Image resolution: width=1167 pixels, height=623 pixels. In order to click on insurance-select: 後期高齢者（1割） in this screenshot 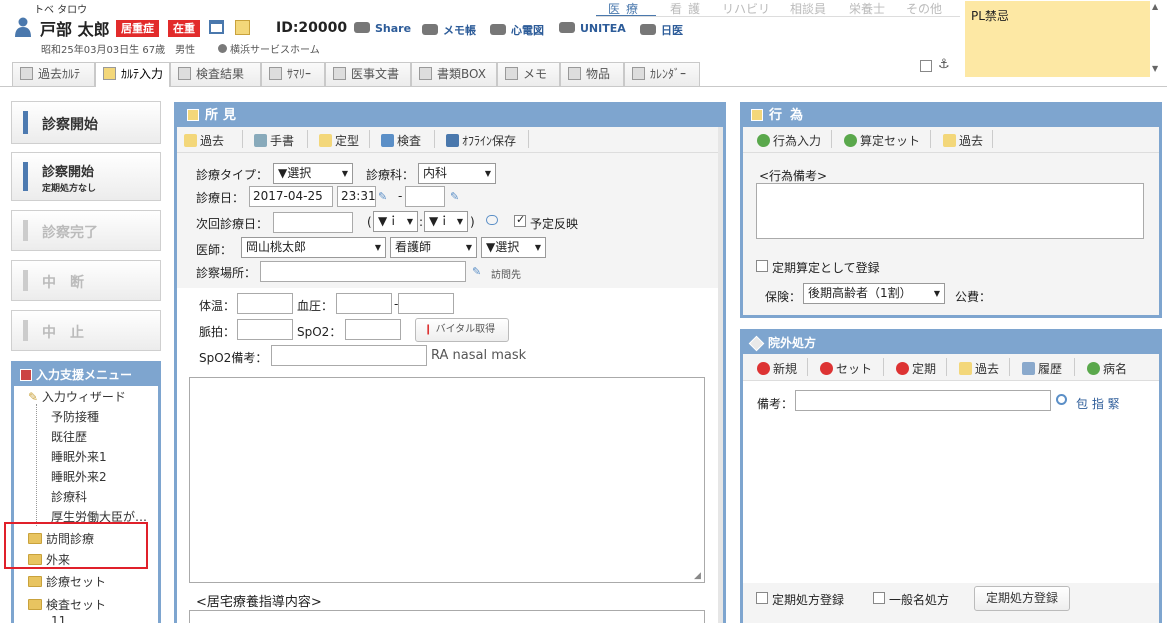, I will do `click(874, 293)`.